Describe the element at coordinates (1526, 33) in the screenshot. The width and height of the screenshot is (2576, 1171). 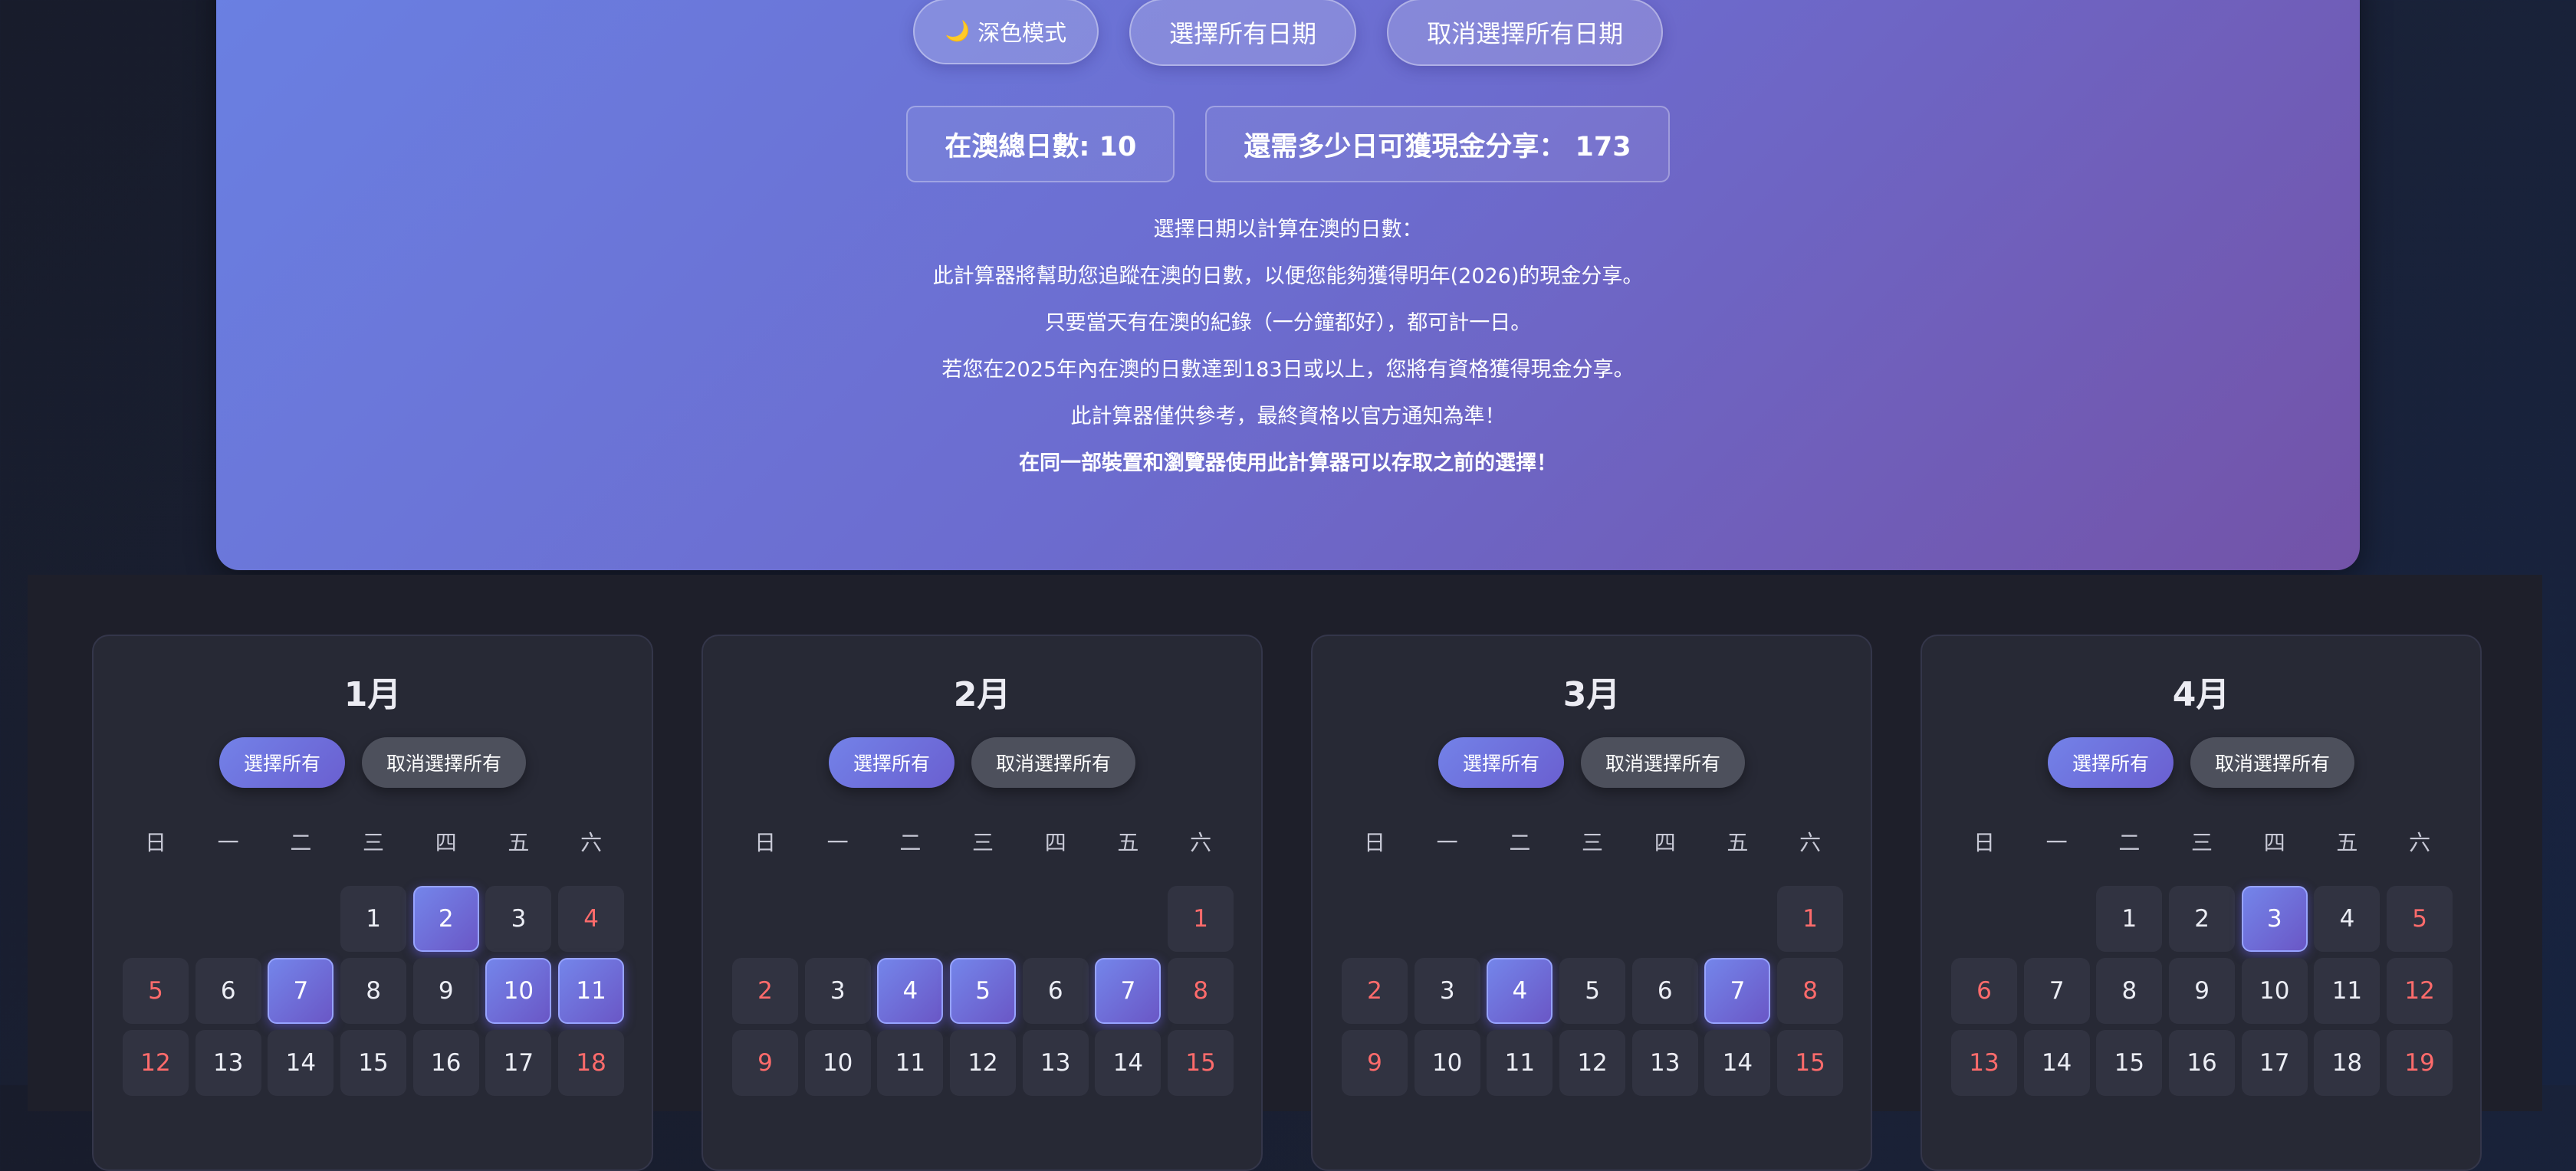
I see `deselect-all-dates-button: 取消選擇所有日期` at that location.